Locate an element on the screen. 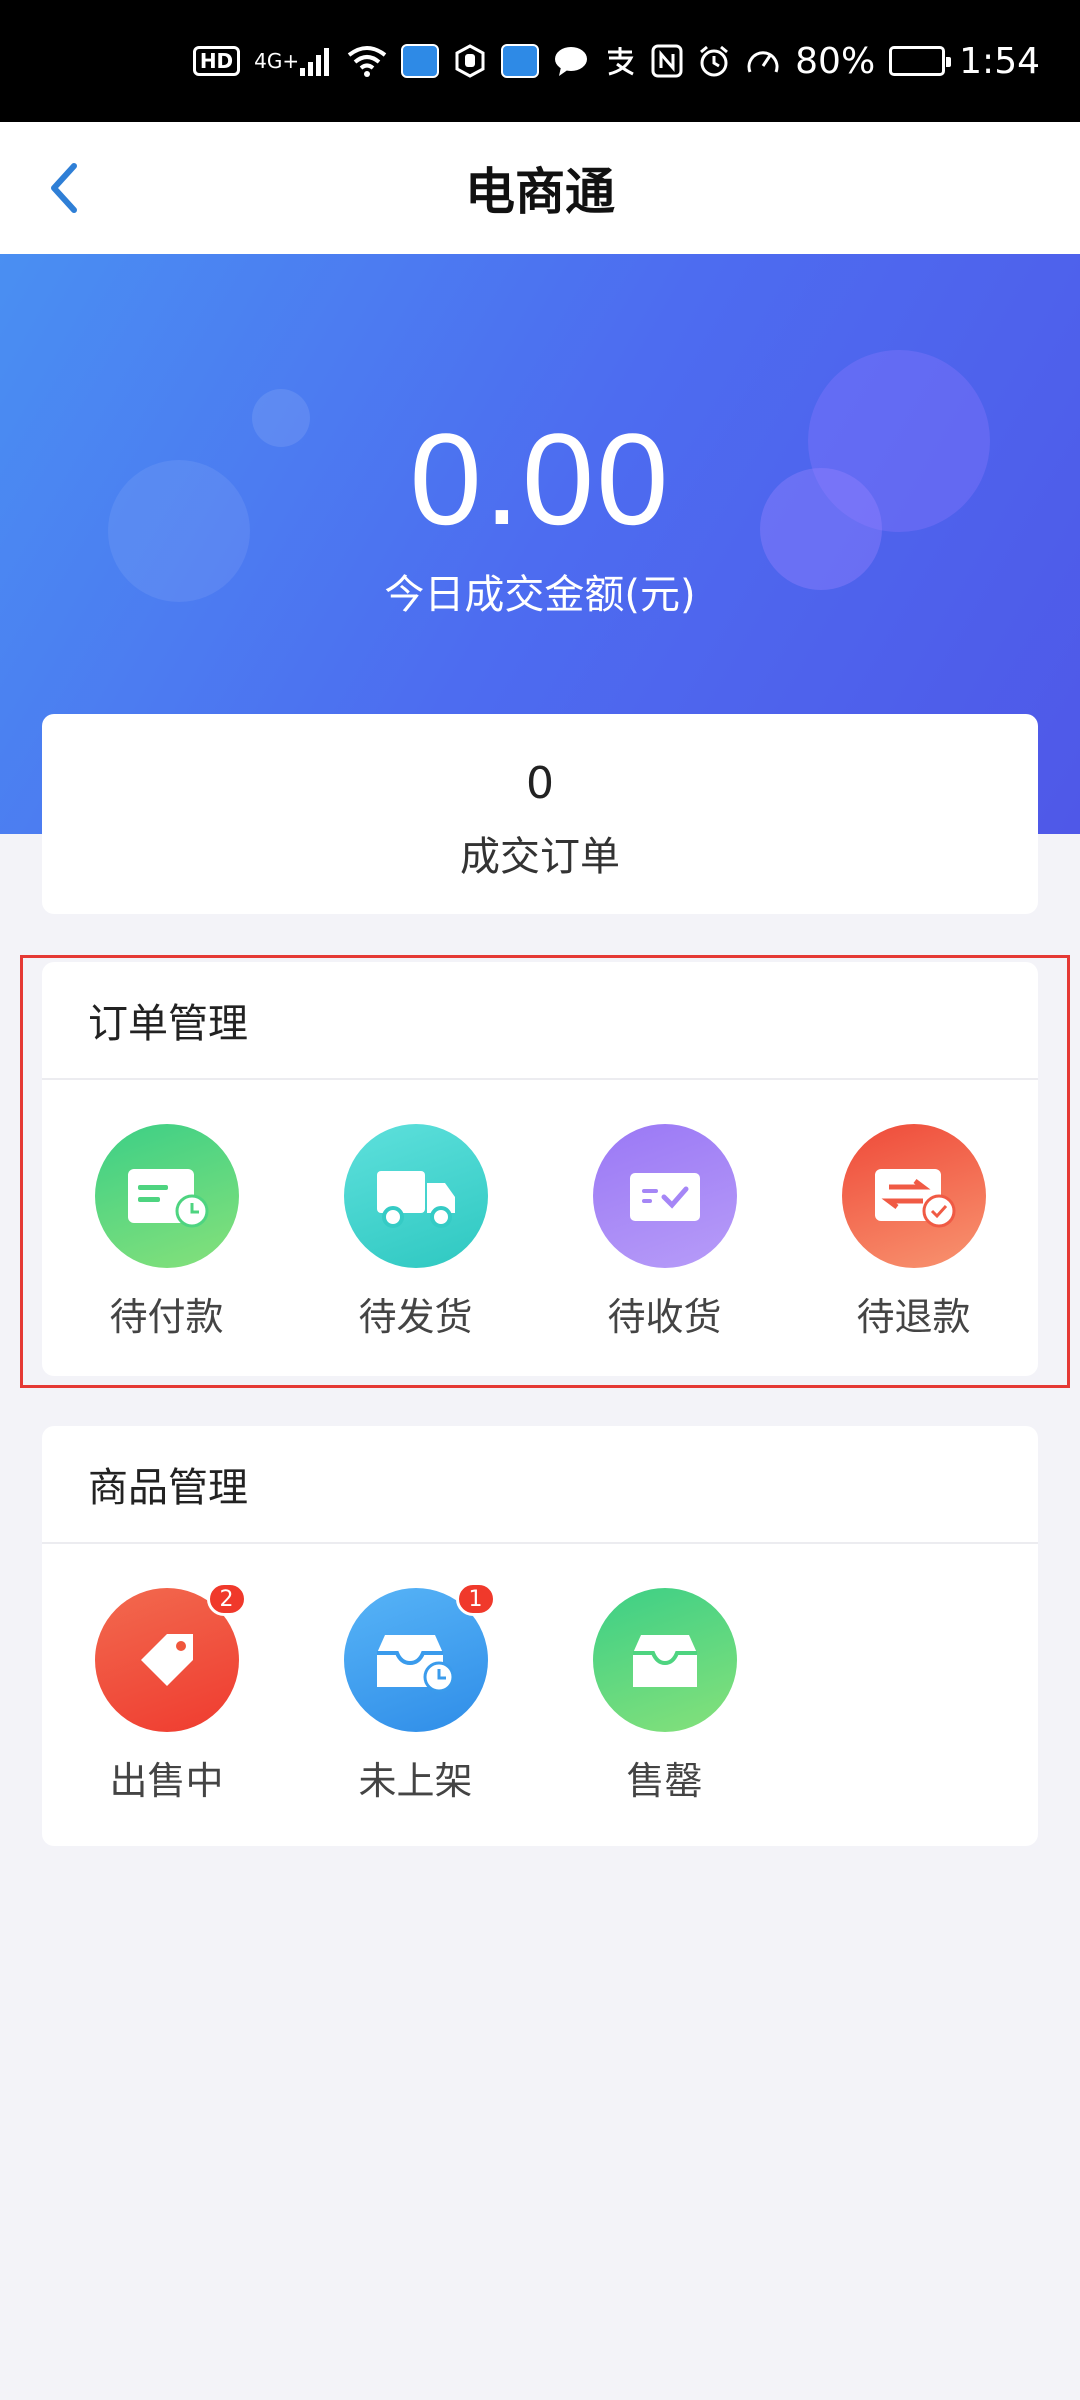 The height and width of the screenshot is (2400, 1080). goods-sold-out-label: 售罄 is located at coordinates (664, 1781).